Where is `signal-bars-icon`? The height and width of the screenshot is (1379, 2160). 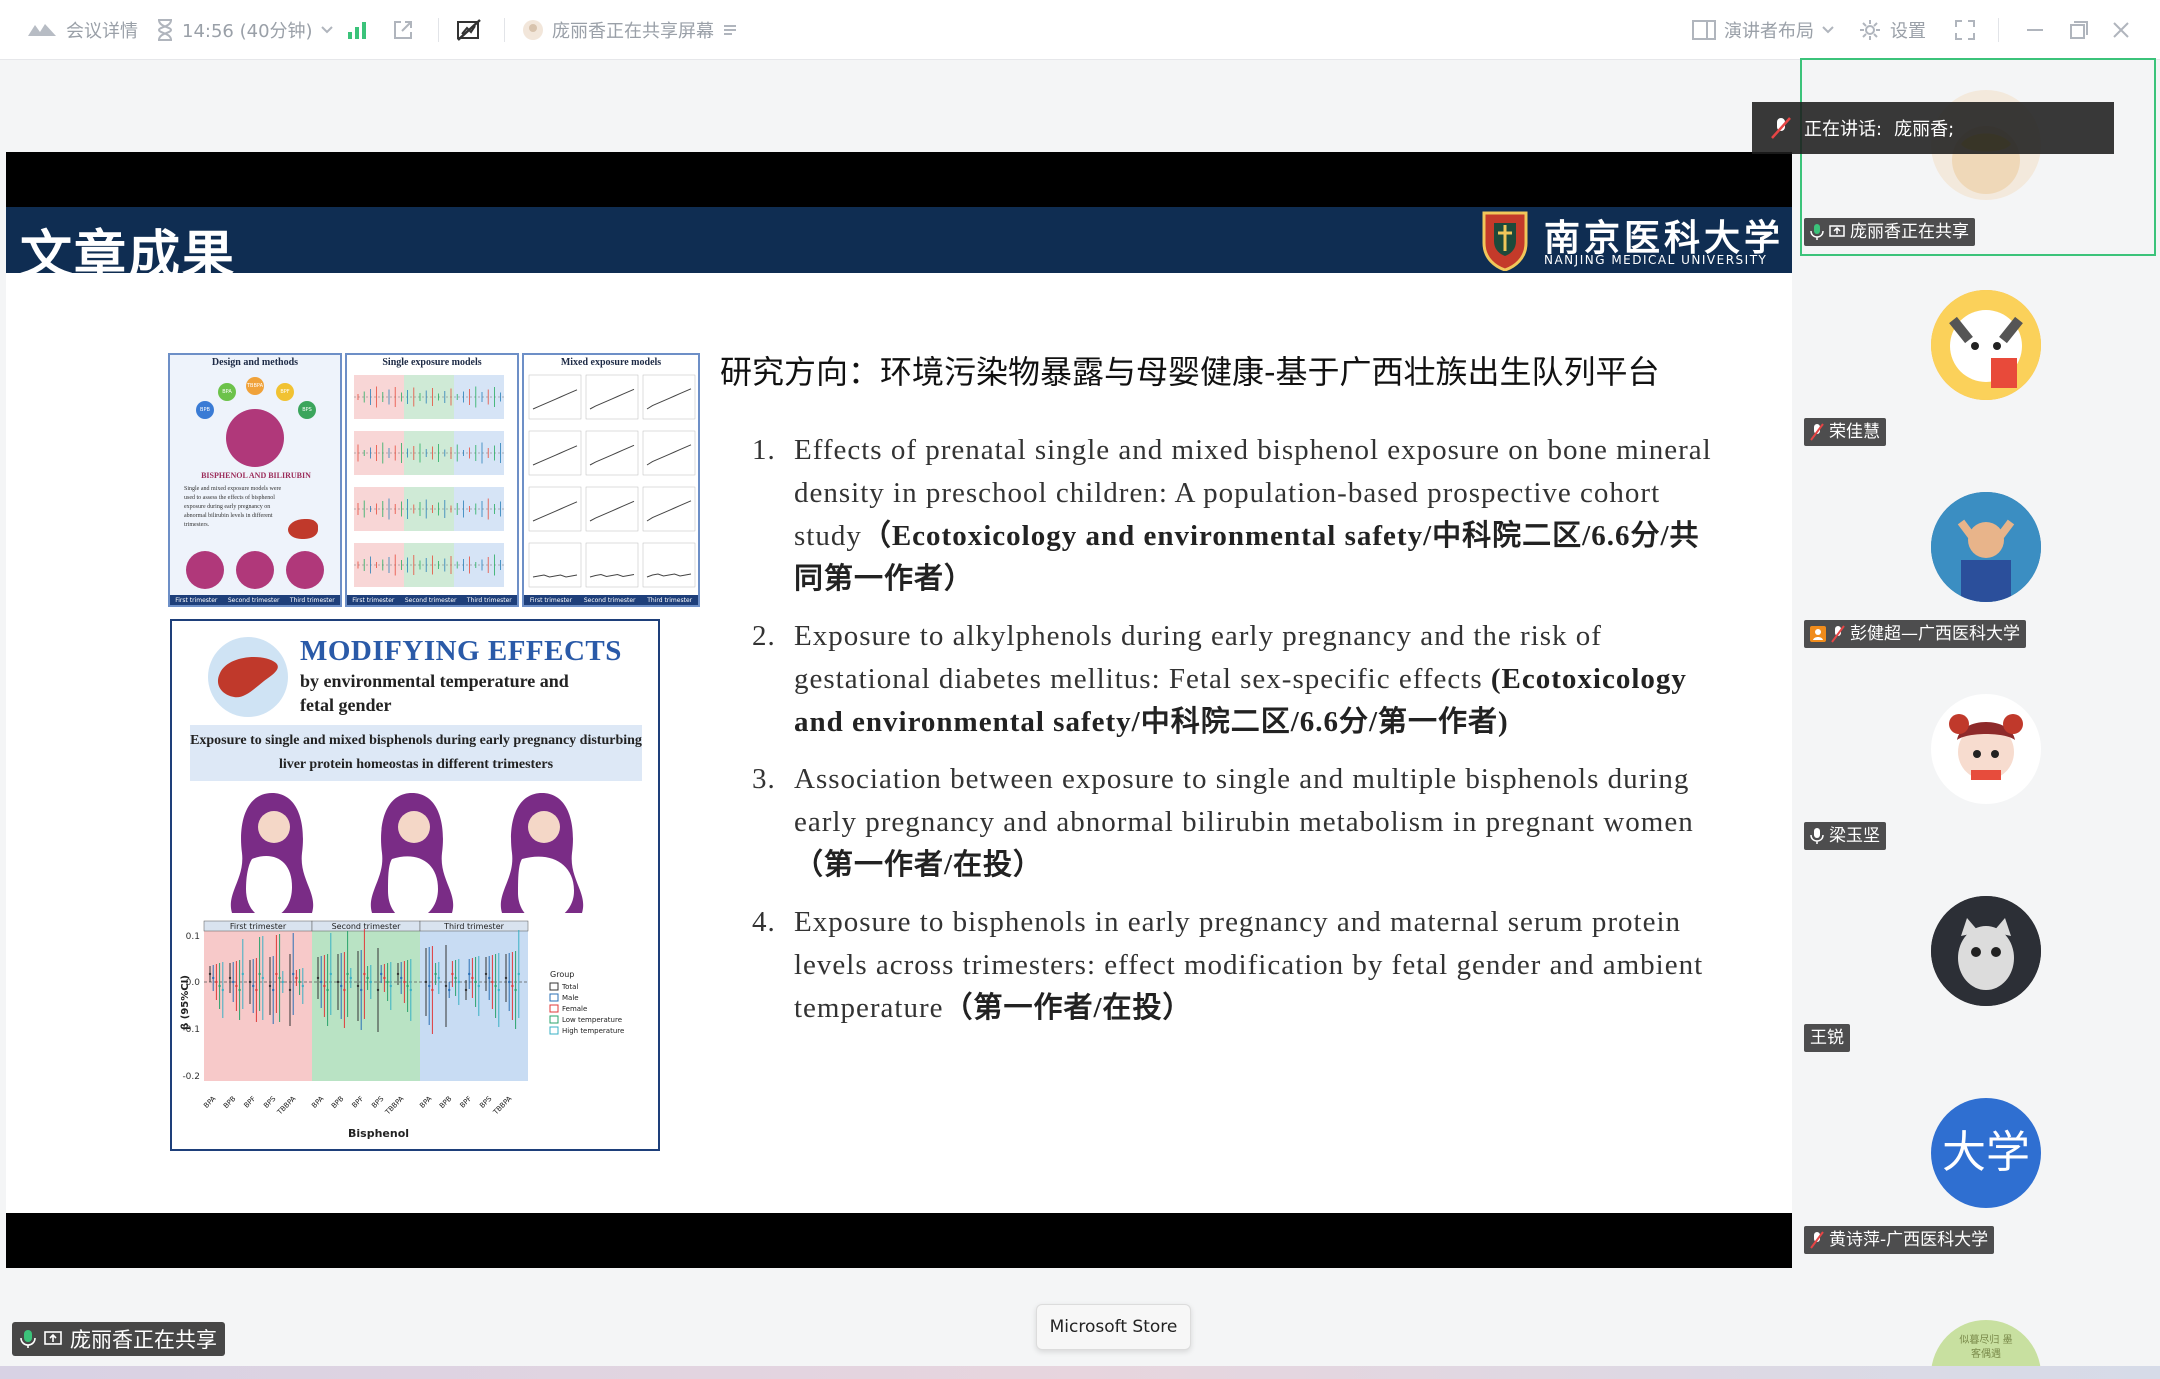
signal-bars-icon is located at coordinates (357, 30).